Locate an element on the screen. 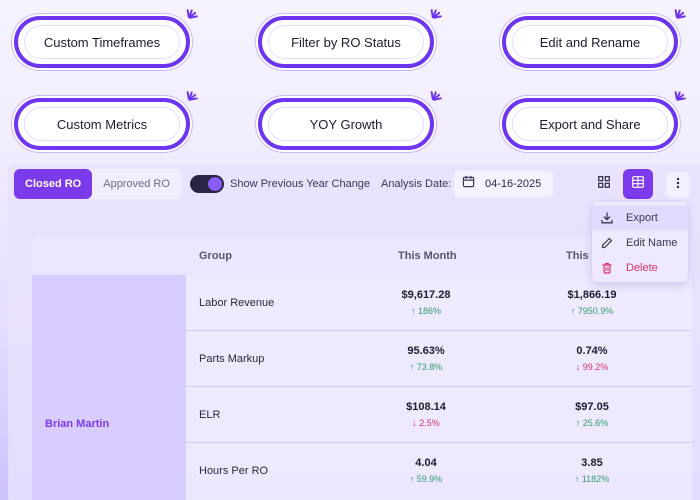 This screenshot has width=700, height=500. this-week-cell: $1,866.19 ↑ 7950.9% is located at coordinates (592, 302).